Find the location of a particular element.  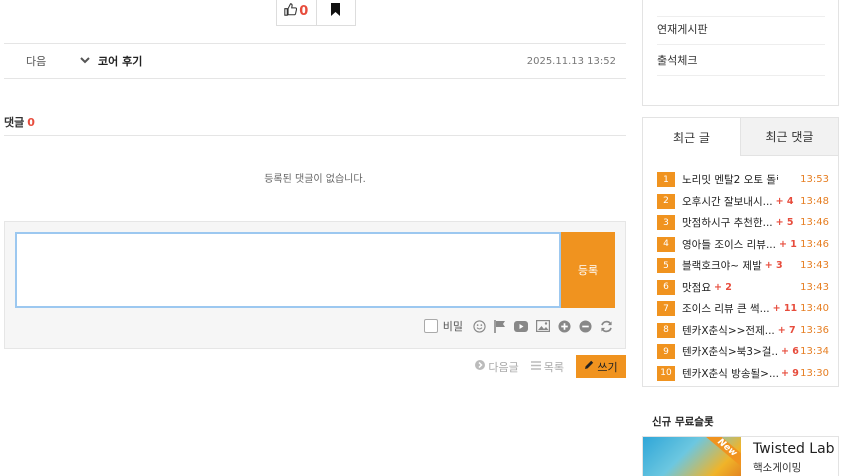

bookmark-icon is located at coordinates (335, 11).